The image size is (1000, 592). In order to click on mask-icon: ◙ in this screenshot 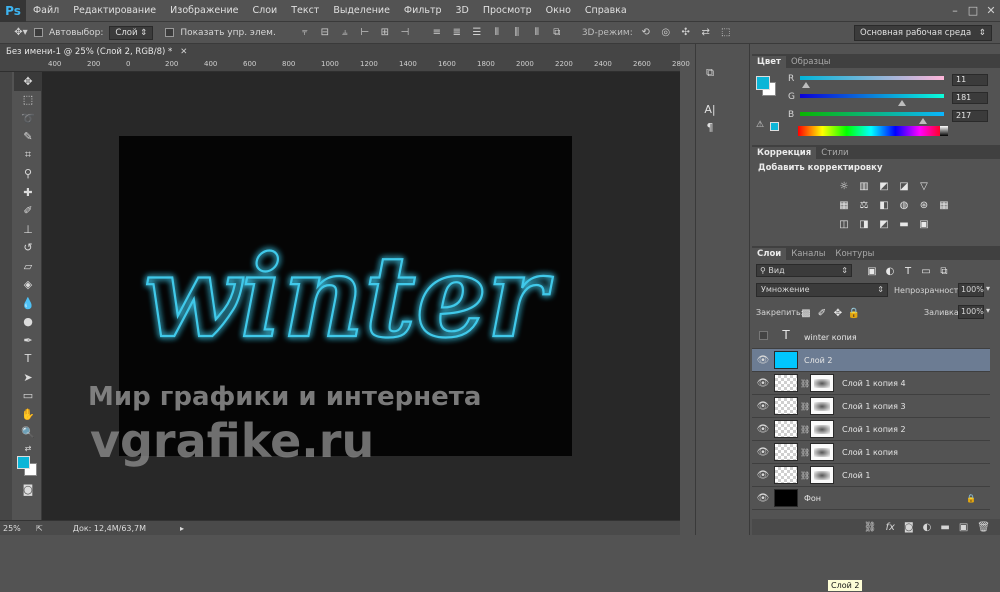, I will do `click(909, 527)`.